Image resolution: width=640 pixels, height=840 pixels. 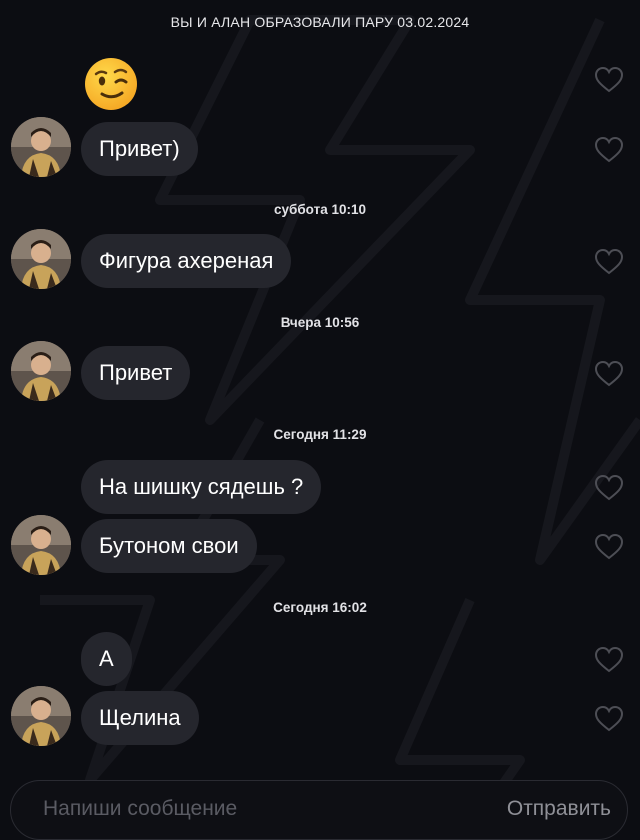 I want to click on date-separator: Вчера 10:56, so click(x=320, y=322).